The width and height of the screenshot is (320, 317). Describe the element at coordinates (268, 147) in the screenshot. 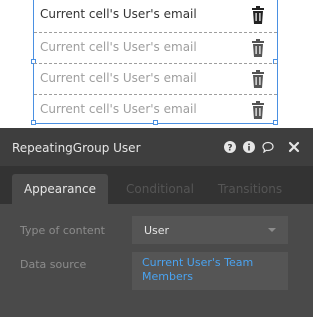

I see `comment-icon` at that location.